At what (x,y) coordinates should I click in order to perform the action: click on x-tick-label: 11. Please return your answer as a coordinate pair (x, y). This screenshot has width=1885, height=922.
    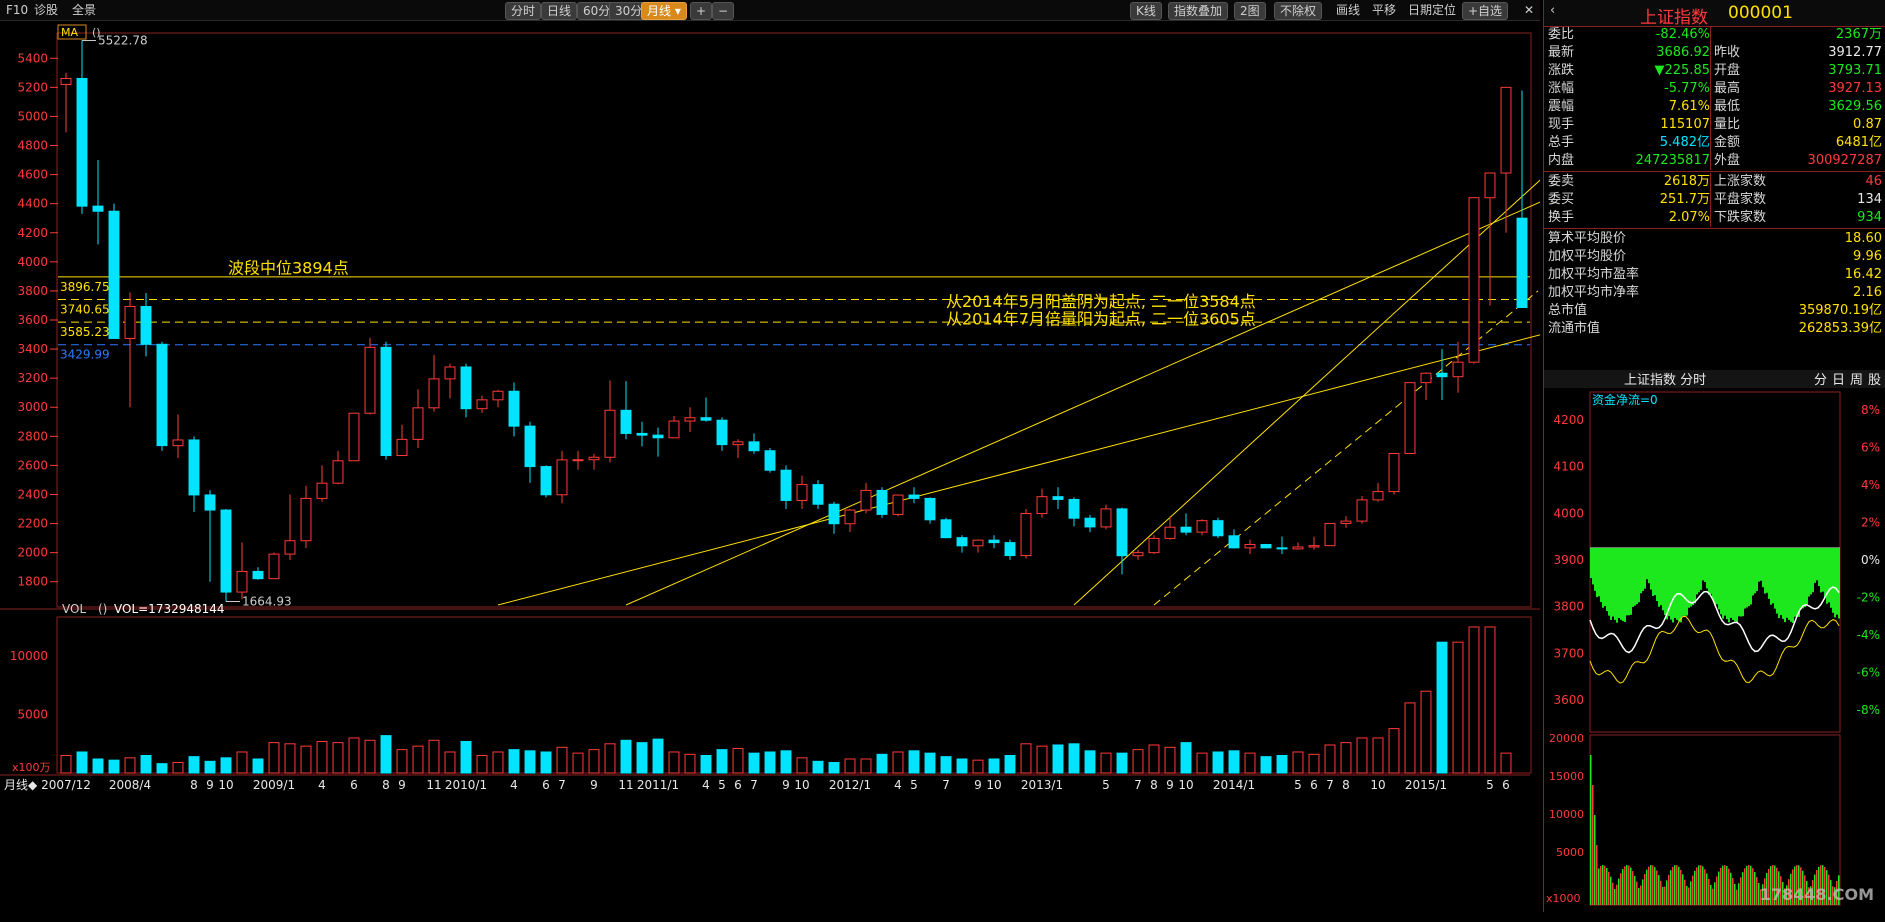
    Looking at the image, I should click on (625, 785).